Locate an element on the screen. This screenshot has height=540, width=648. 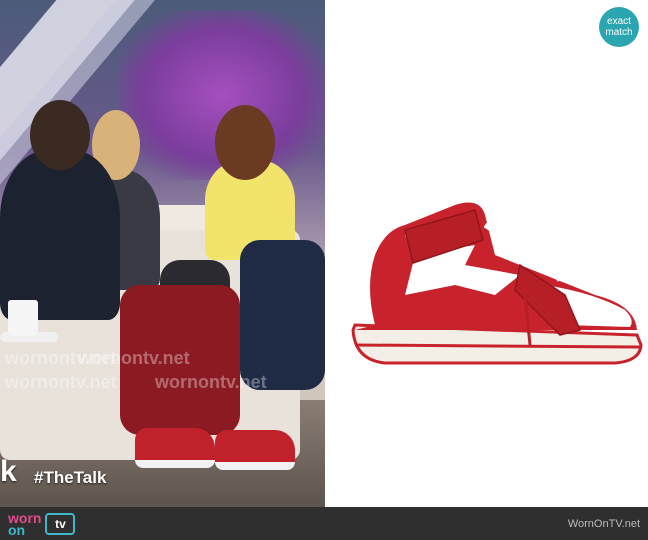
wornontv-logo: worn on tv is located at coordinates (42, 524).